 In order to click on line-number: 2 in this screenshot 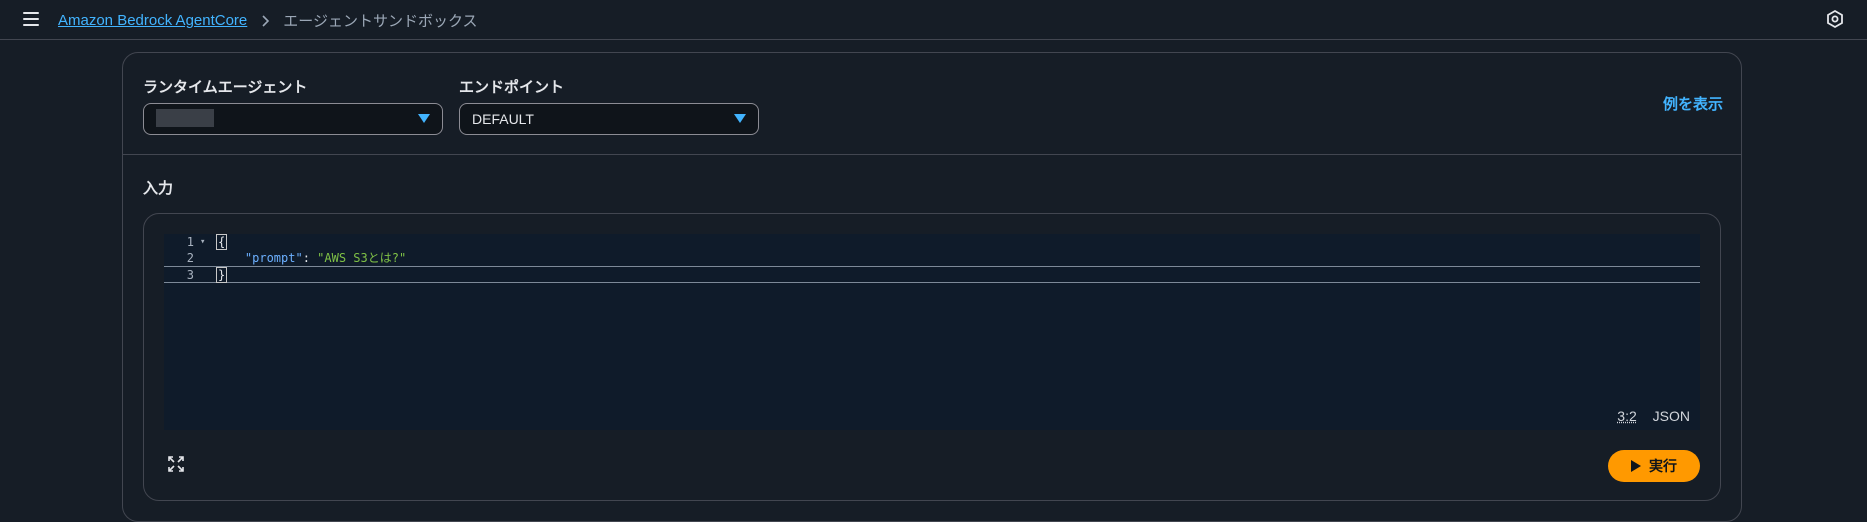, I will do `click(190, 258)`.